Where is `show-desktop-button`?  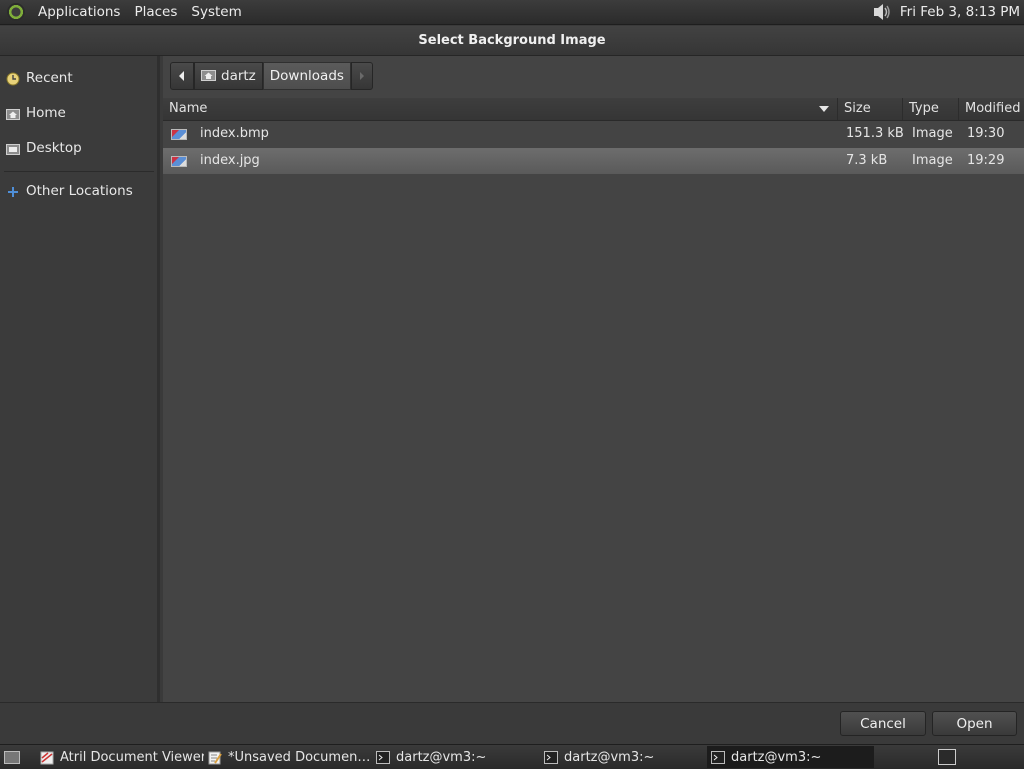 show-desktop-button is located at coordinates (13, 757).